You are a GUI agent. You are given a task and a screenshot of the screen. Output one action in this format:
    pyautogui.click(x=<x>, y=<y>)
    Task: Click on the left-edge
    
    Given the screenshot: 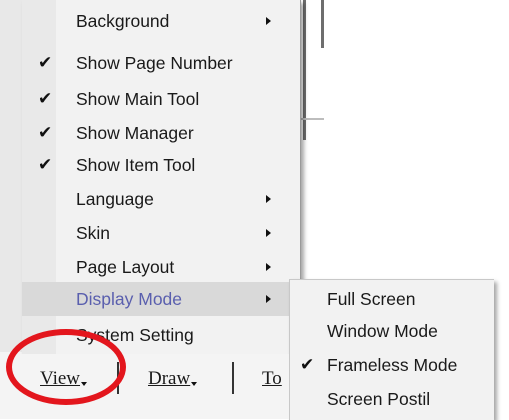 What is the action you would take?
    pyautogui.click(x=11, y=176)
    